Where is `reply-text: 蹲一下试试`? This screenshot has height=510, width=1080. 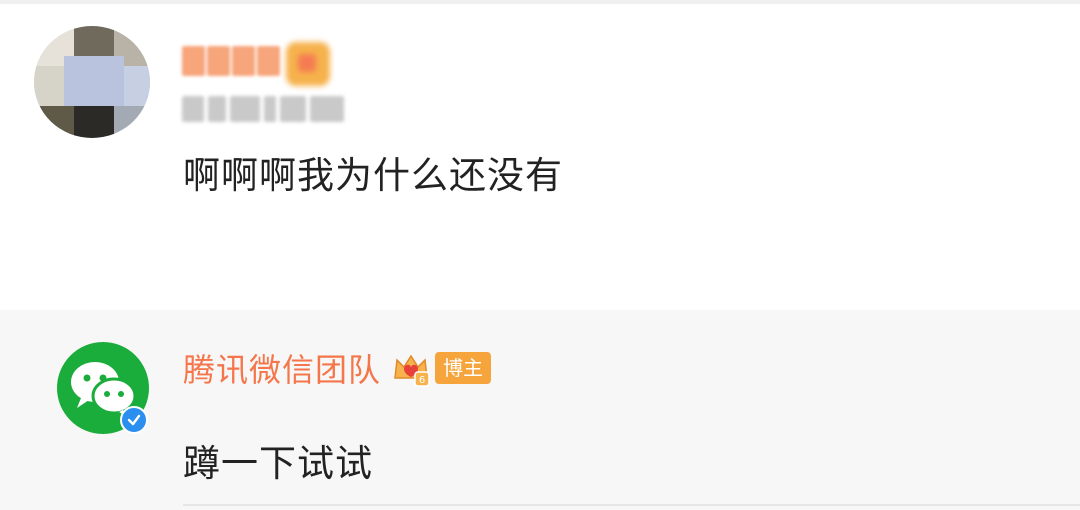
reply-text: 蹲一下试试 is located at coordinates (278, 463).